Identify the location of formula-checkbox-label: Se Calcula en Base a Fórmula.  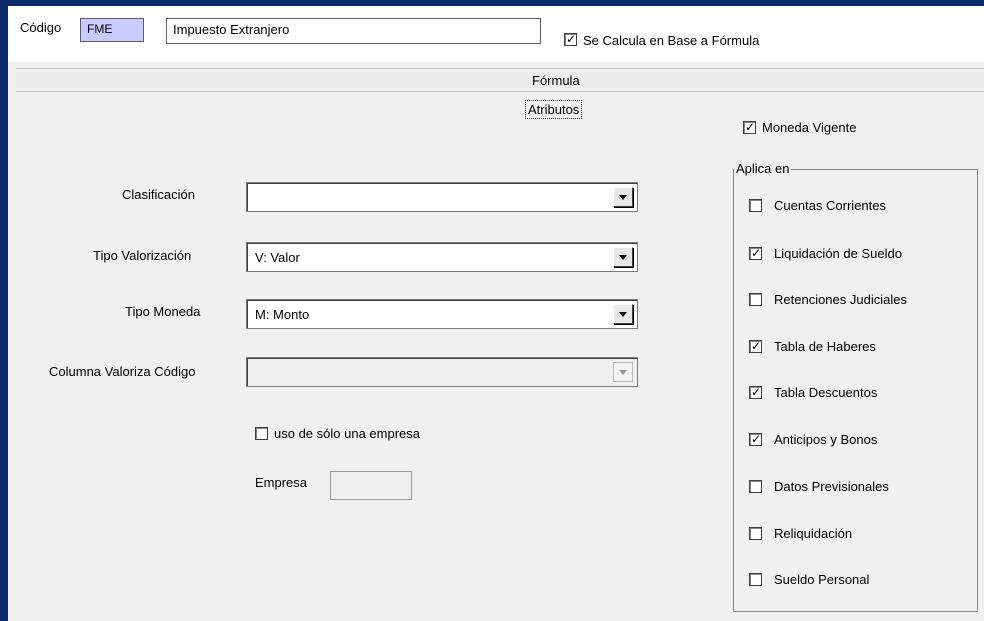
(671, 40).